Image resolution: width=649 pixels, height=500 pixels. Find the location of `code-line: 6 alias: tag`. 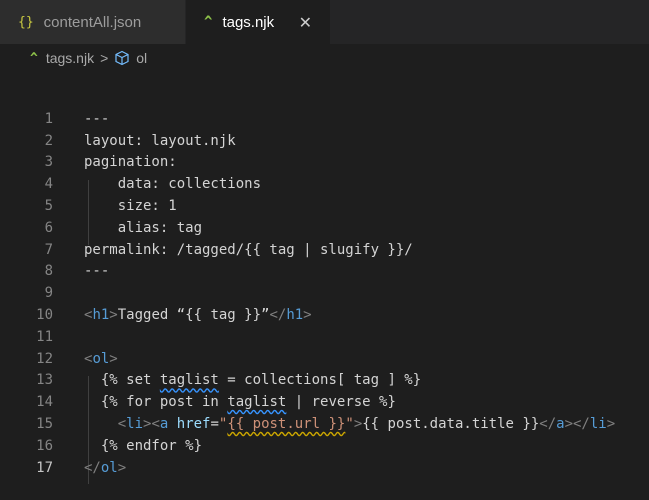

code-line: 6 alias: tag is located at coordinates (324, 228).